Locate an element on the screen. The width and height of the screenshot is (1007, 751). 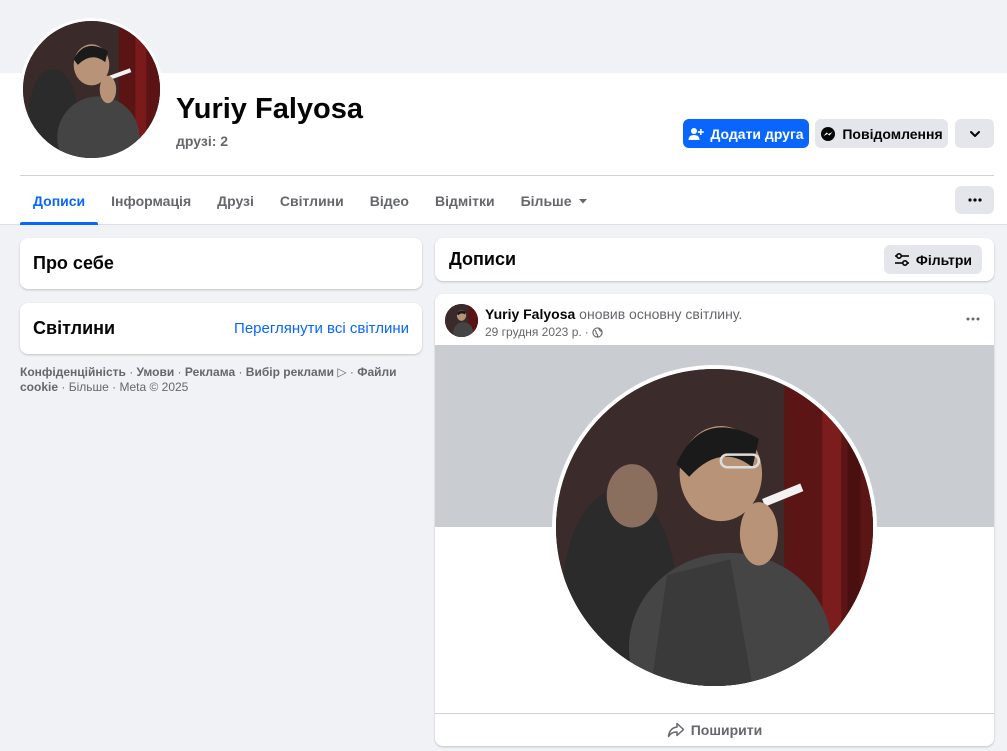
tabs-more-button is located at coordinates (974, 200).